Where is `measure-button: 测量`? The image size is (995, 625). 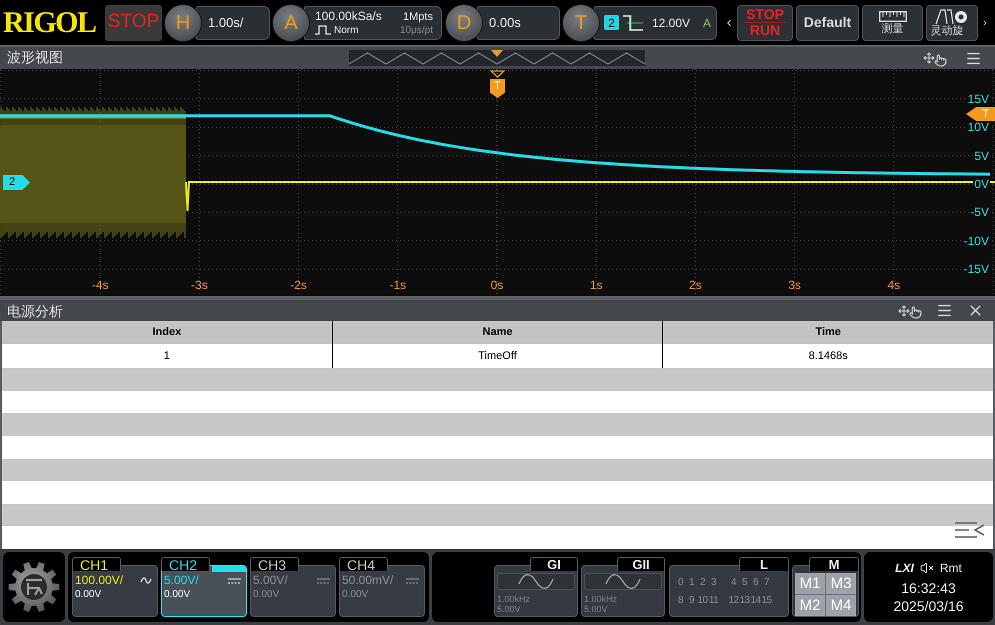
measure-button: 测量 is located at coordinates (892, 22).